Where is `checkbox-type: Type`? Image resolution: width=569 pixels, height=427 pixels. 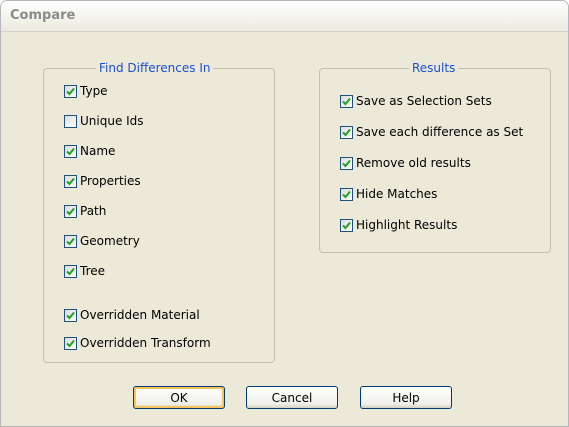
checkbox-type: Type is located at coordinates (86, 91).